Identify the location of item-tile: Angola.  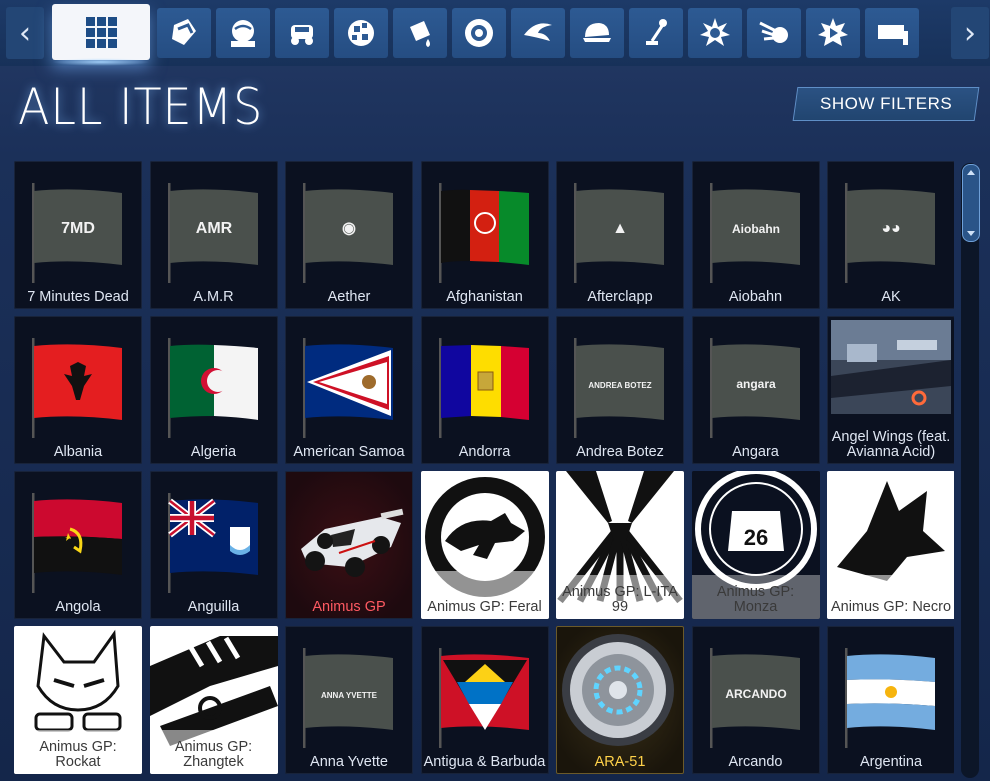
(78, 545).